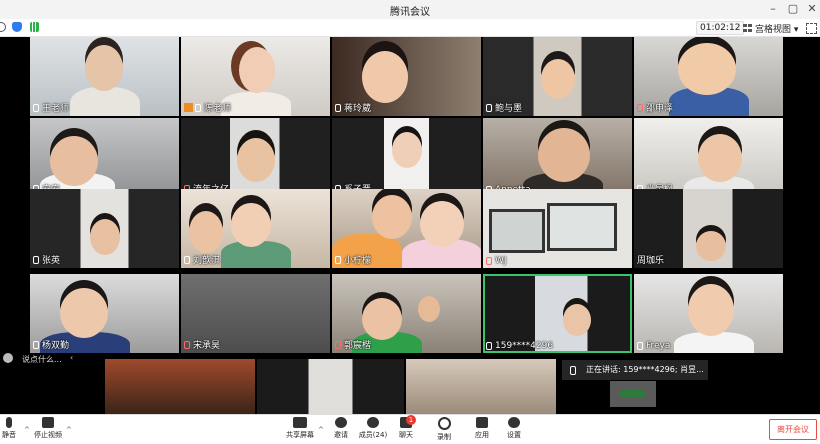 This screenshot has width=820, height=444. I want to click on video-tile: 鲍与墨, so click(557, 76).